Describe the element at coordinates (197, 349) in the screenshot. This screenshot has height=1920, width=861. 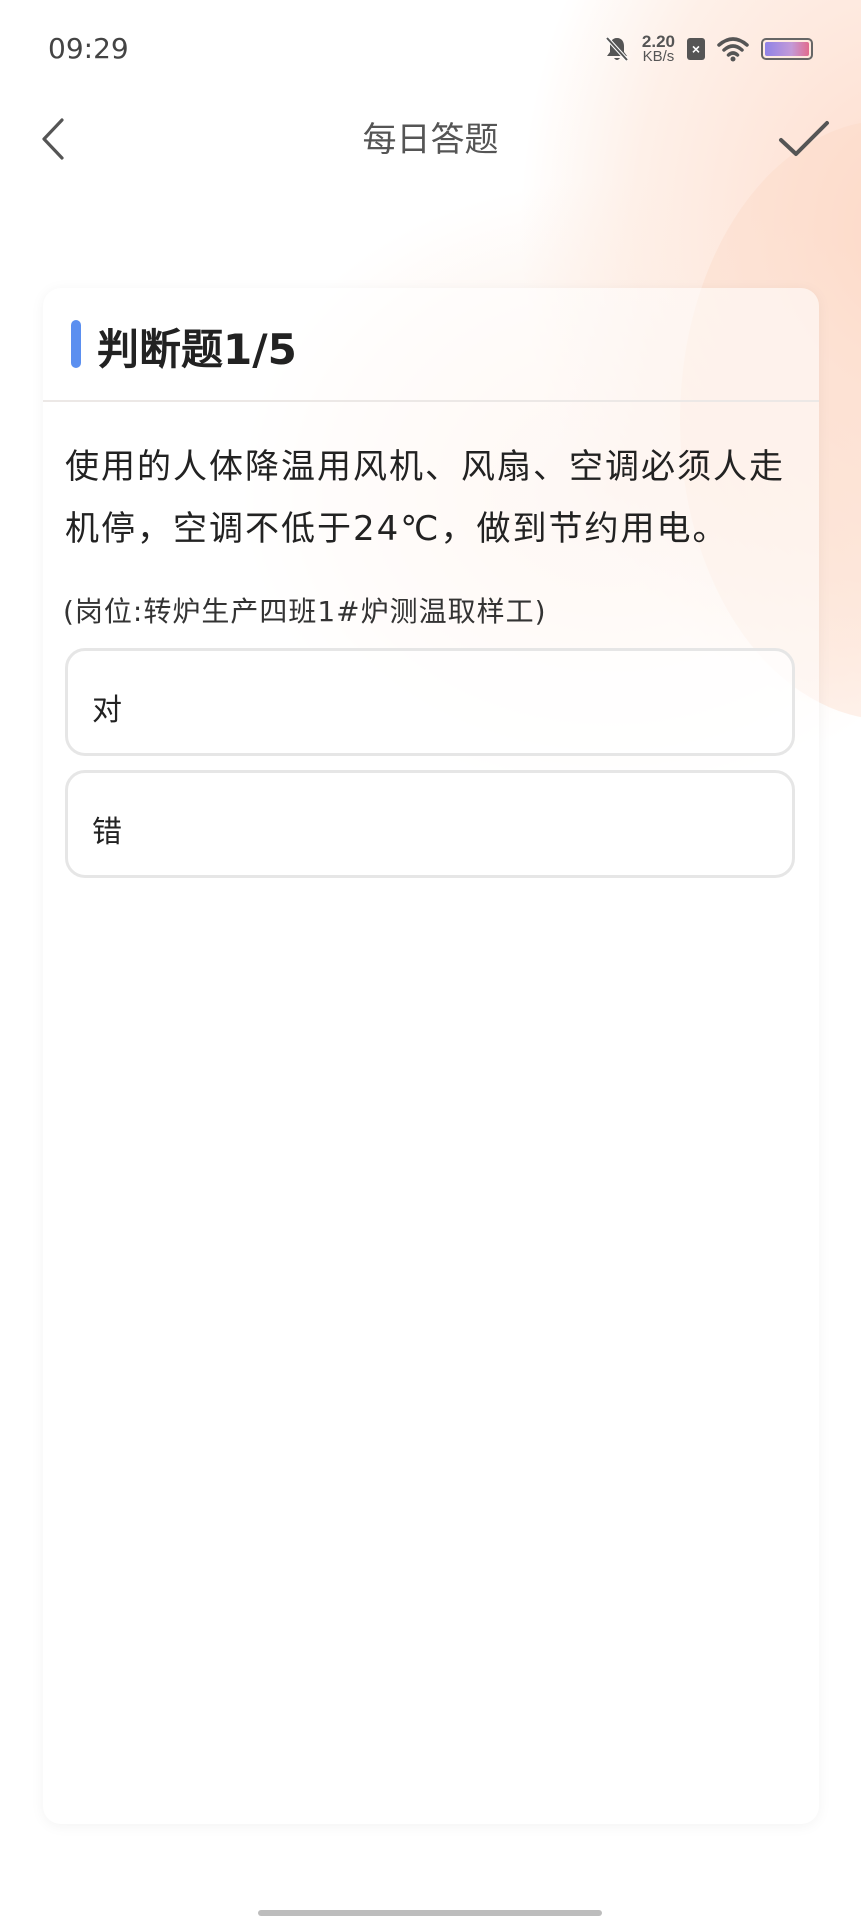
I see `question-type: 判断题1/5` at that location.